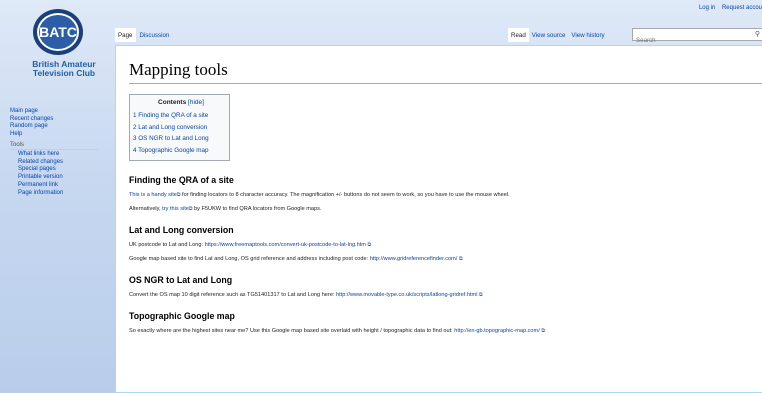  I want to click on page-title: Mapping tools, so click(445, 72).